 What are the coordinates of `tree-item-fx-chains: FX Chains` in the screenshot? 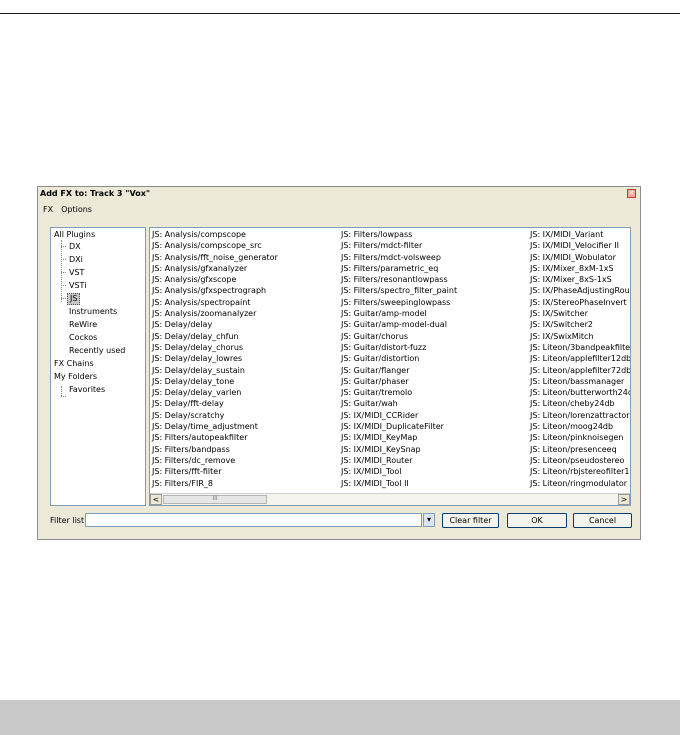 It's located at (74, 364).